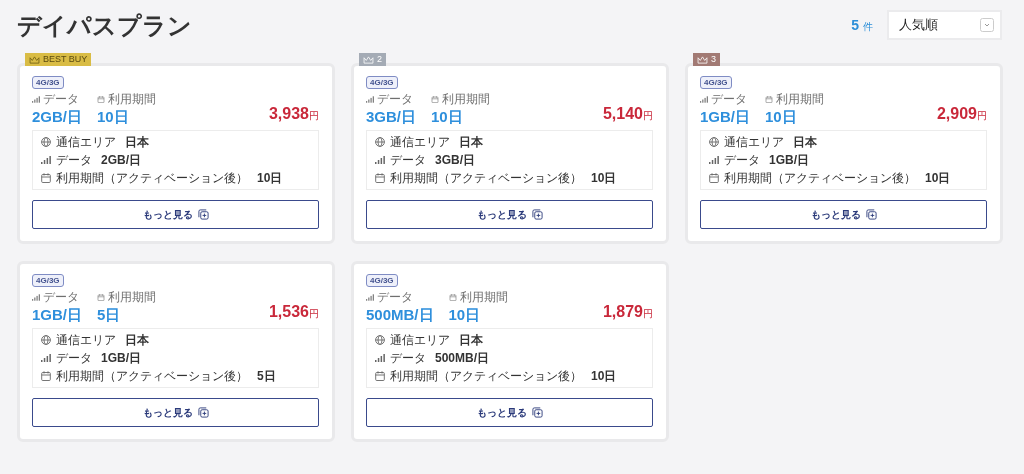 The height and width of the screenshot is (474, 1024). Describe the element at coordinates (57, 314) in the screenshot. I see `data-value: 1GB/日` at that location.